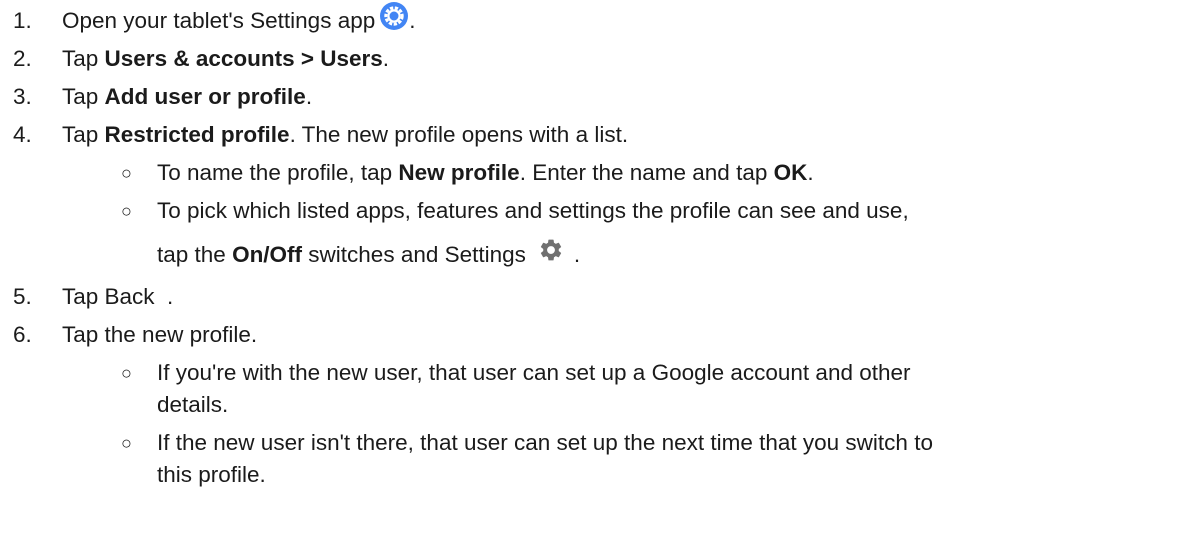 Image resolution: width=1179 pixels, height=538 pixels. What do you see at coordinates (205, 96) in the screenshot?
I see `step-emphasis: Add user or profile` at bounding box center [205, 96].